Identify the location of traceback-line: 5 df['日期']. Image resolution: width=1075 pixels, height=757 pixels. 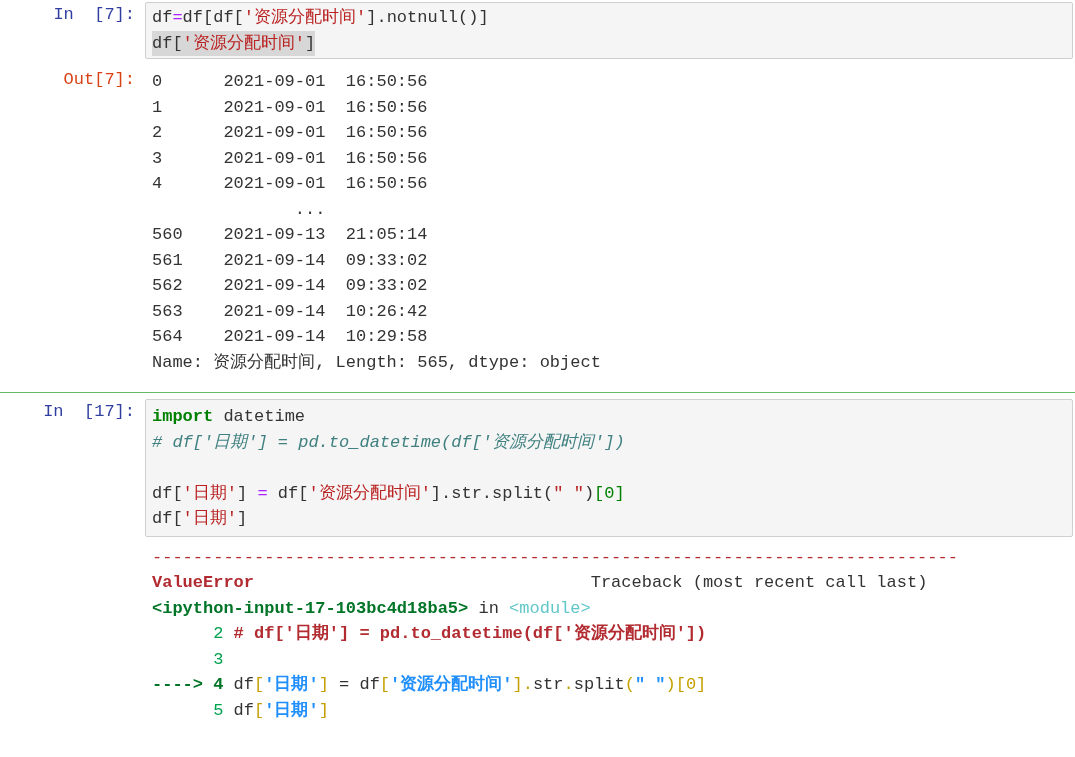
(271, 710).